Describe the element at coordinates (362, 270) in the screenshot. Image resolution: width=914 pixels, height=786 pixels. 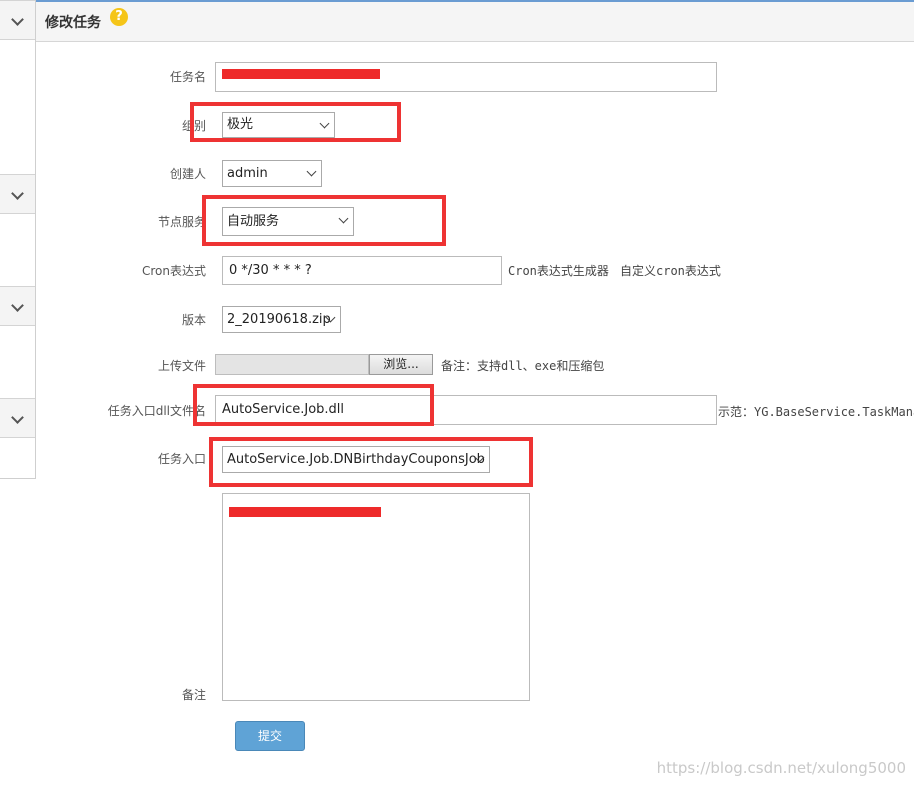
I see `cron-input: 0 */30 * * * ?` at that location.